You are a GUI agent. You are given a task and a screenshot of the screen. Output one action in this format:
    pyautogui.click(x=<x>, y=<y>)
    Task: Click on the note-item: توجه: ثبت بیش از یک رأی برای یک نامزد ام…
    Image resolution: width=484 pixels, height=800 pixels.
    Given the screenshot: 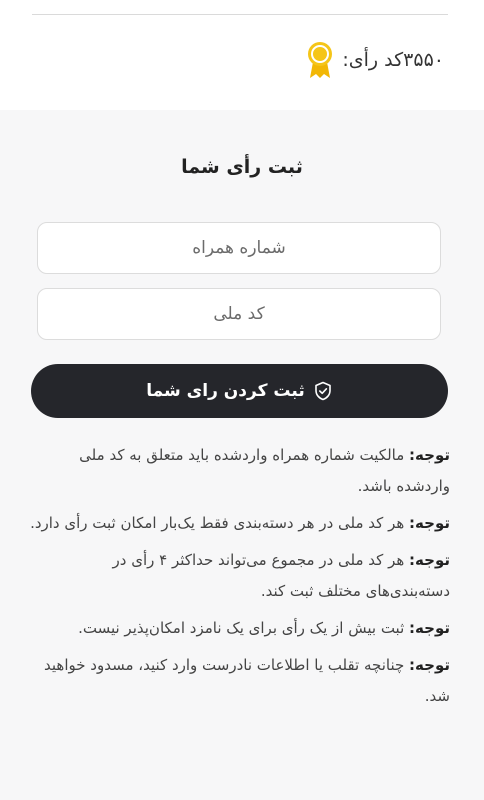 What is the action you would take?
    pyautogui.click(x=239, y=628)
    